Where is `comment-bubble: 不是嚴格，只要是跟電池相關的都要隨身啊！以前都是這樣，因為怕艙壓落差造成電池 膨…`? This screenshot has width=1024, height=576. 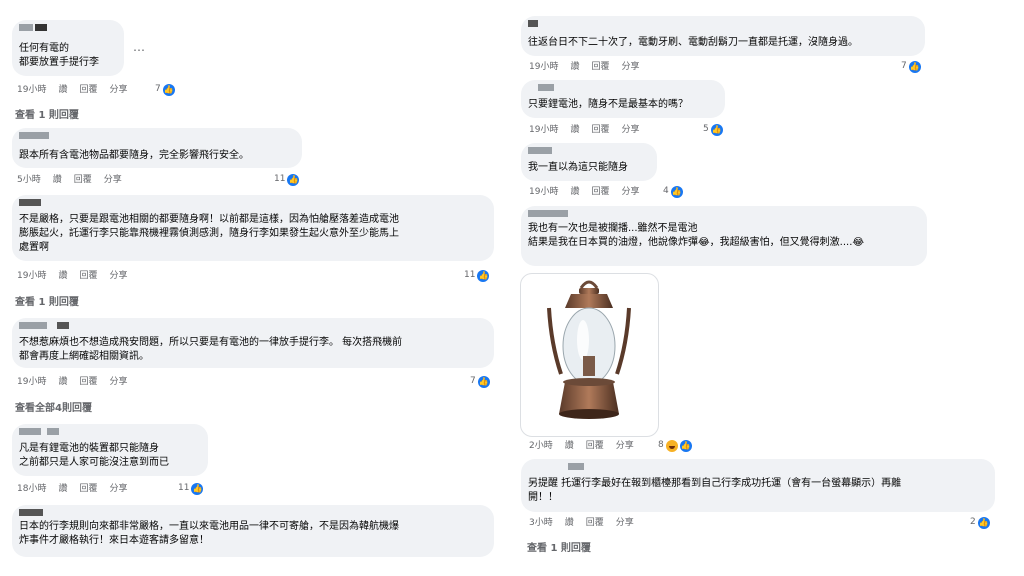 comment-bubble: 不是嚴格，只要是跟電池相關的都要隨身啊！以前都是這樣，因為怕艙壓落差造成電池 膨… is located at coordinates (253, 228).